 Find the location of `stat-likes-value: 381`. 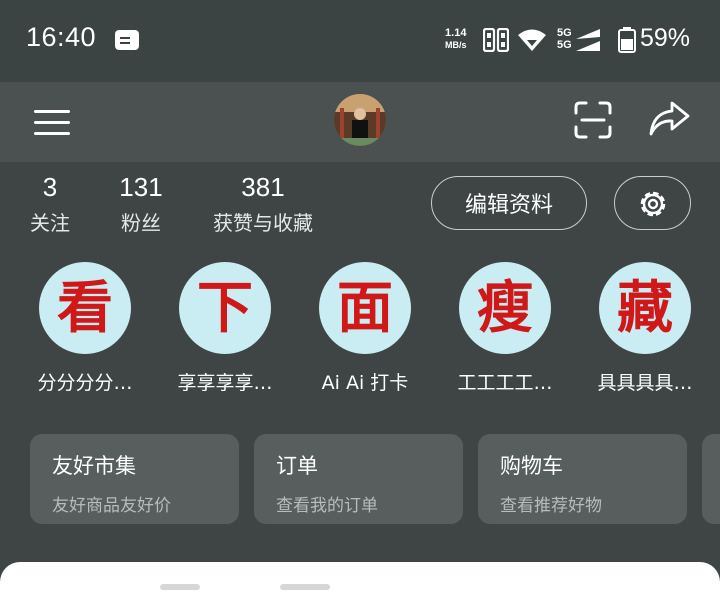

stat-likes-value: 381 is located at coordinates (263, 187).